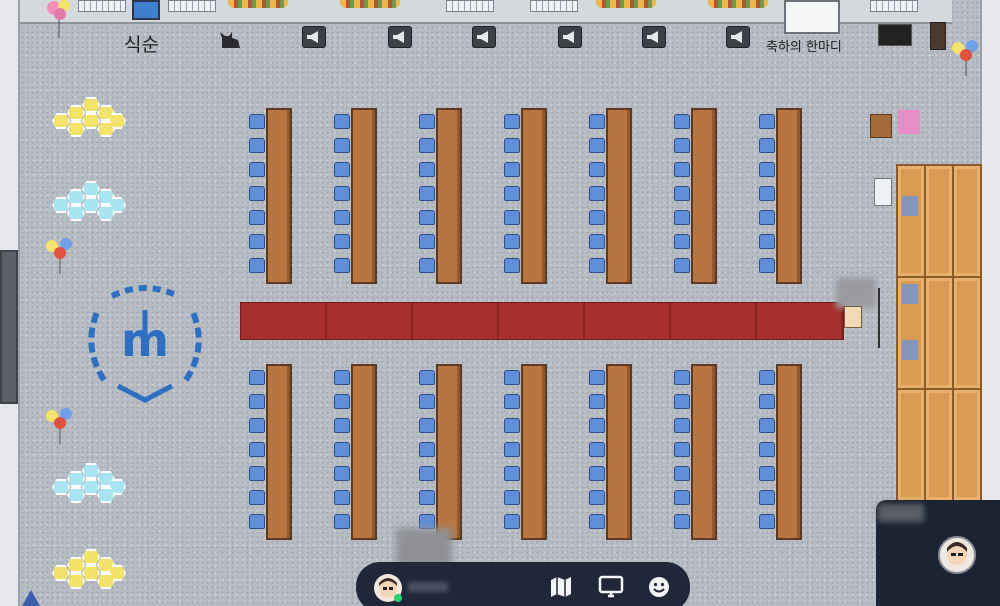  What do you see at coordinates (230, 39) in the screenshot?
I see `cat-icon` at bounding box center [230, 39].